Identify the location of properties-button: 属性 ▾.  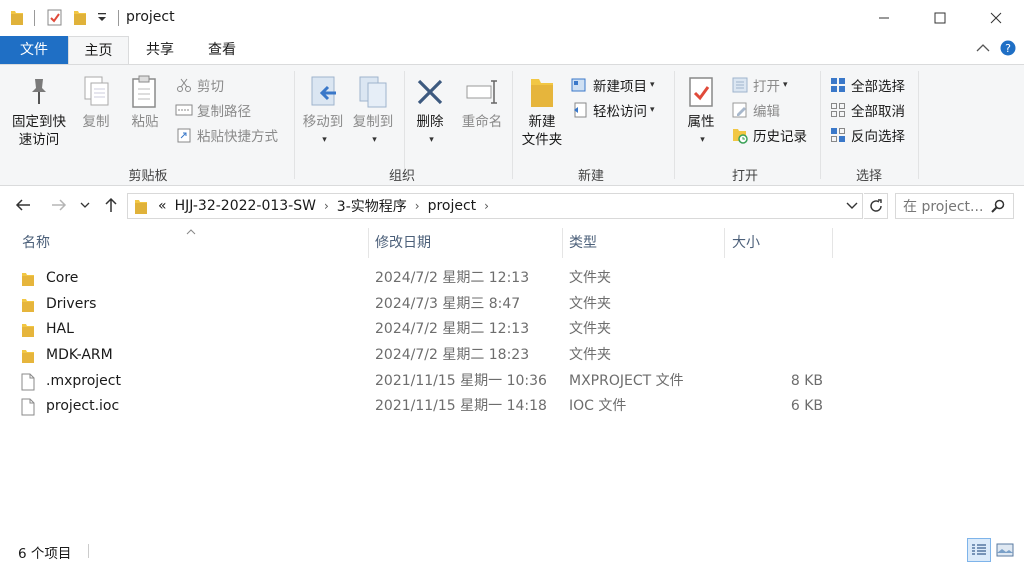
(701, 110).